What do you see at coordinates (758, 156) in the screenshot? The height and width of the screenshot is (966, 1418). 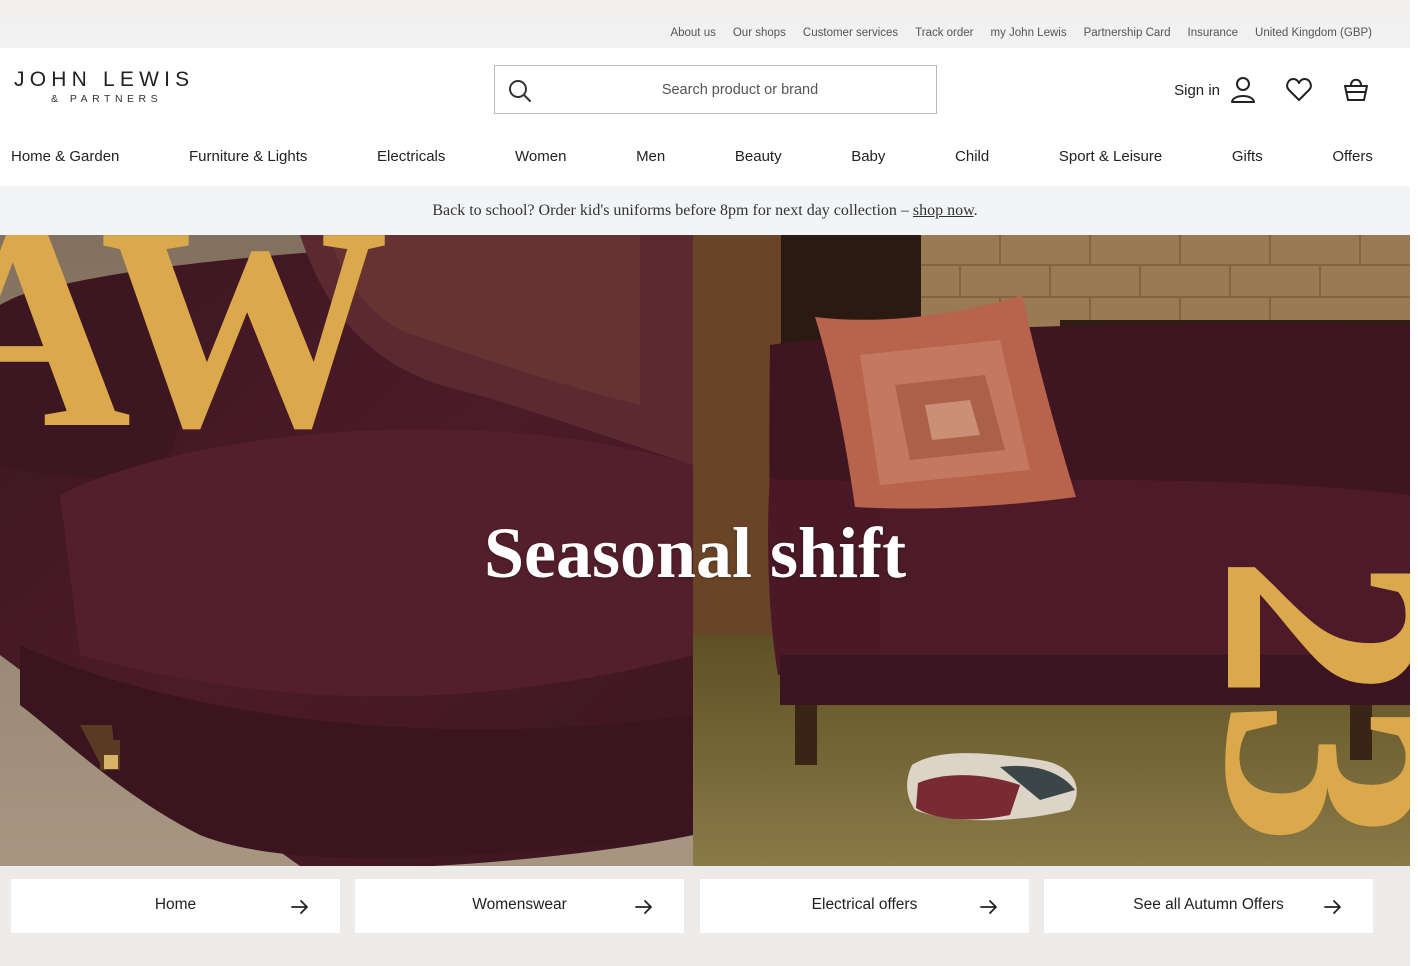 I see `nav-item-beauty: Beauty` at bounding box center [758, 156].